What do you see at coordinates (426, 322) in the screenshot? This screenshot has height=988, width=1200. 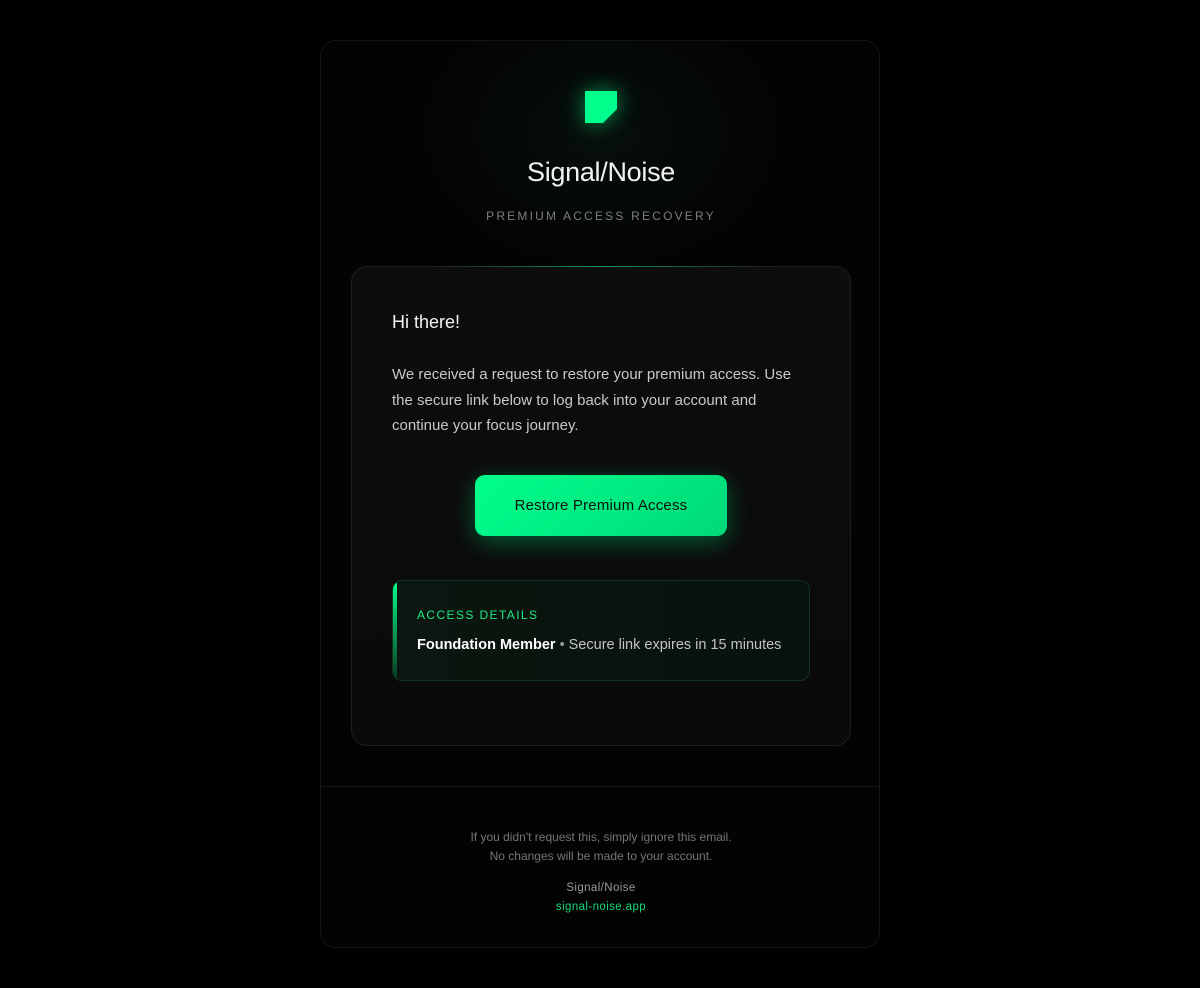 I see `greeting: Hi there!` at bounding box center [426, 322].